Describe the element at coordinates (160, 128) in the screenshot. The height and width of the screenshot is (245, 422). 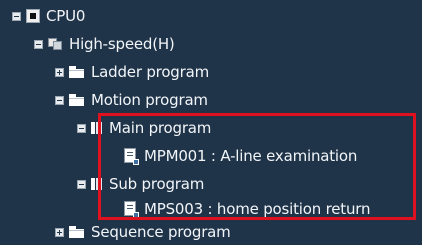
I see `tree-node-label: Main program` at that location.